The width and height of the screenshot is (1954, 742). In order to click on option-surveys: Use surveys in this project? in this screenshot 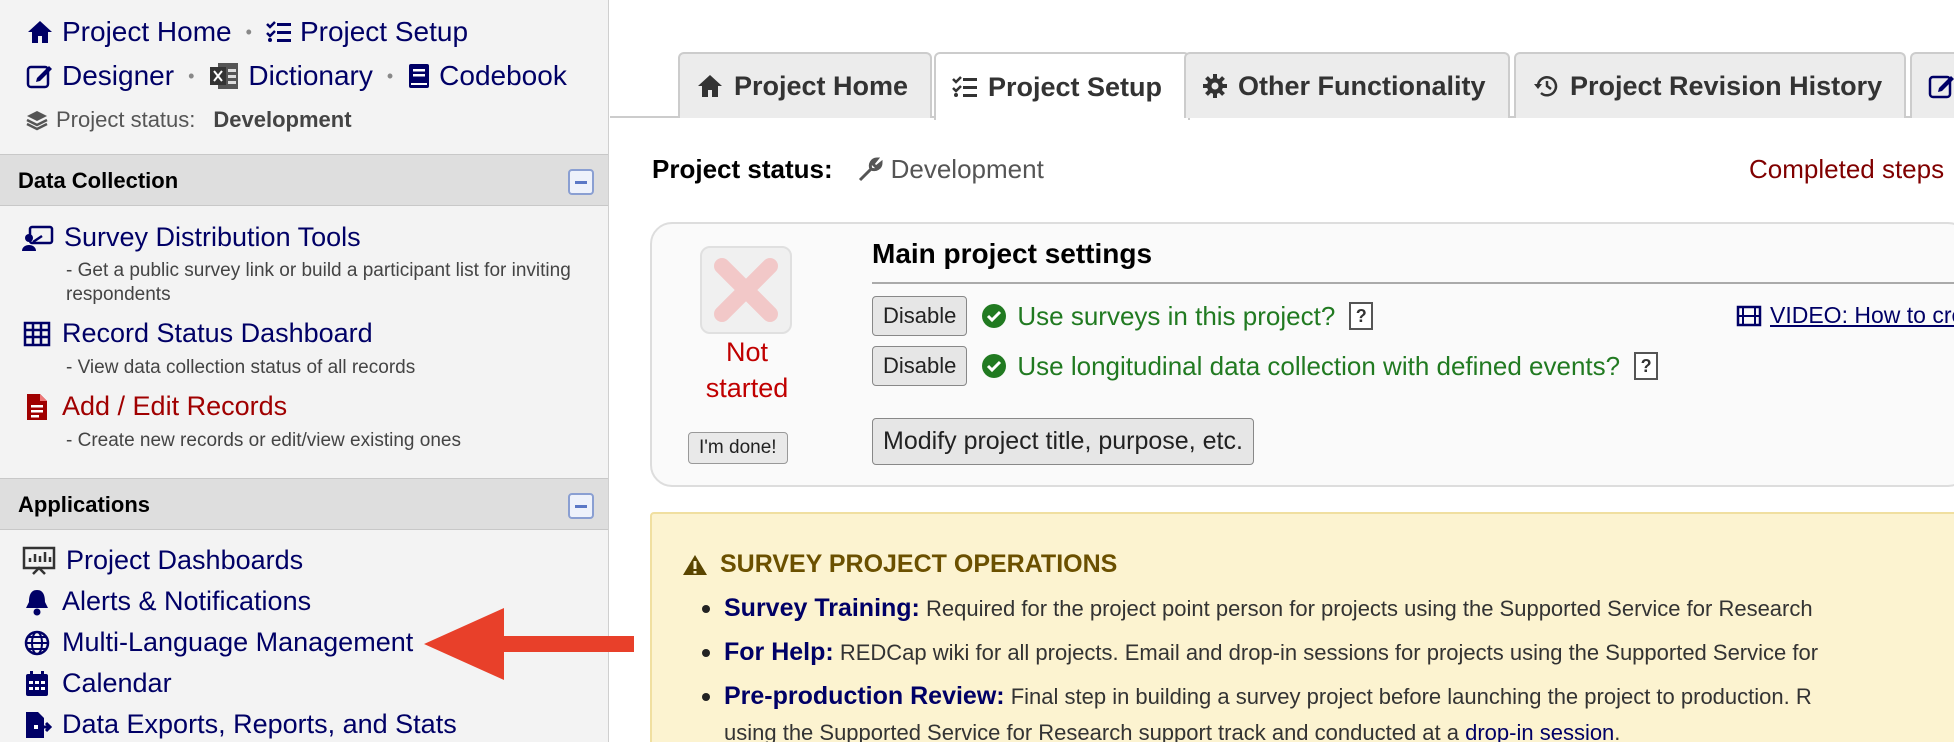, I will do `click(1158, 316)`.